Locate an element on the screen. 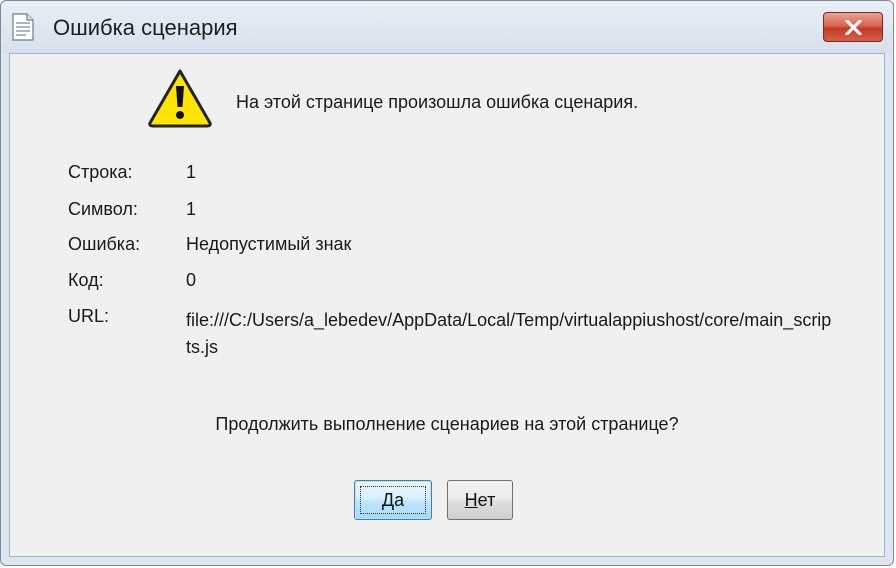 This screenshot has height=568, width=896. char-label: Символ: is located at coordinates (103, 209).